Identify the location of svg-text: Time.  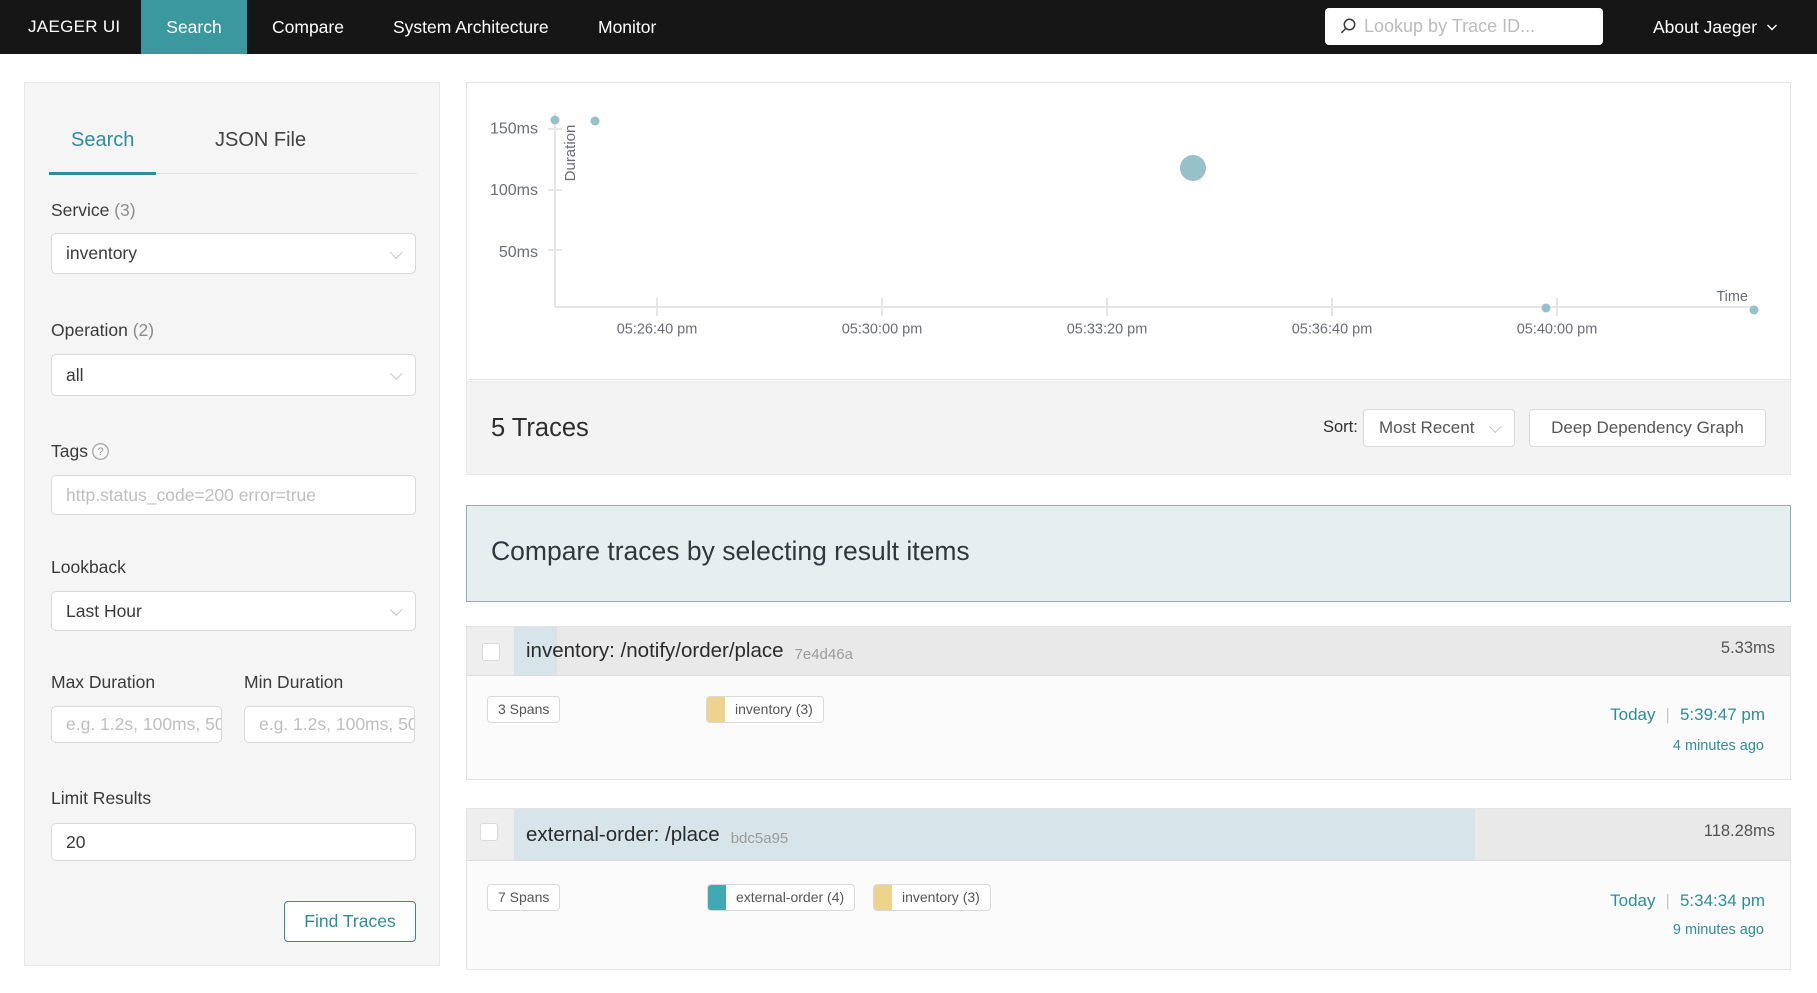
(1732, 297).